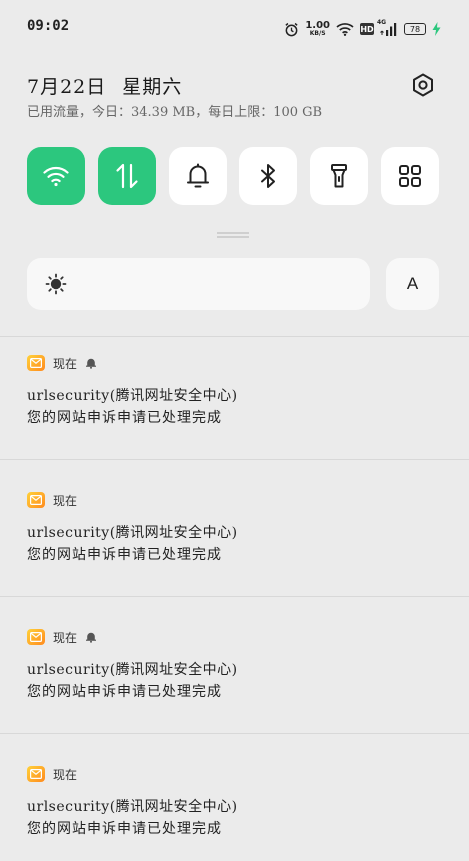 The image size is (469, 861). I want to click on sound-tile, so click(197, 176).